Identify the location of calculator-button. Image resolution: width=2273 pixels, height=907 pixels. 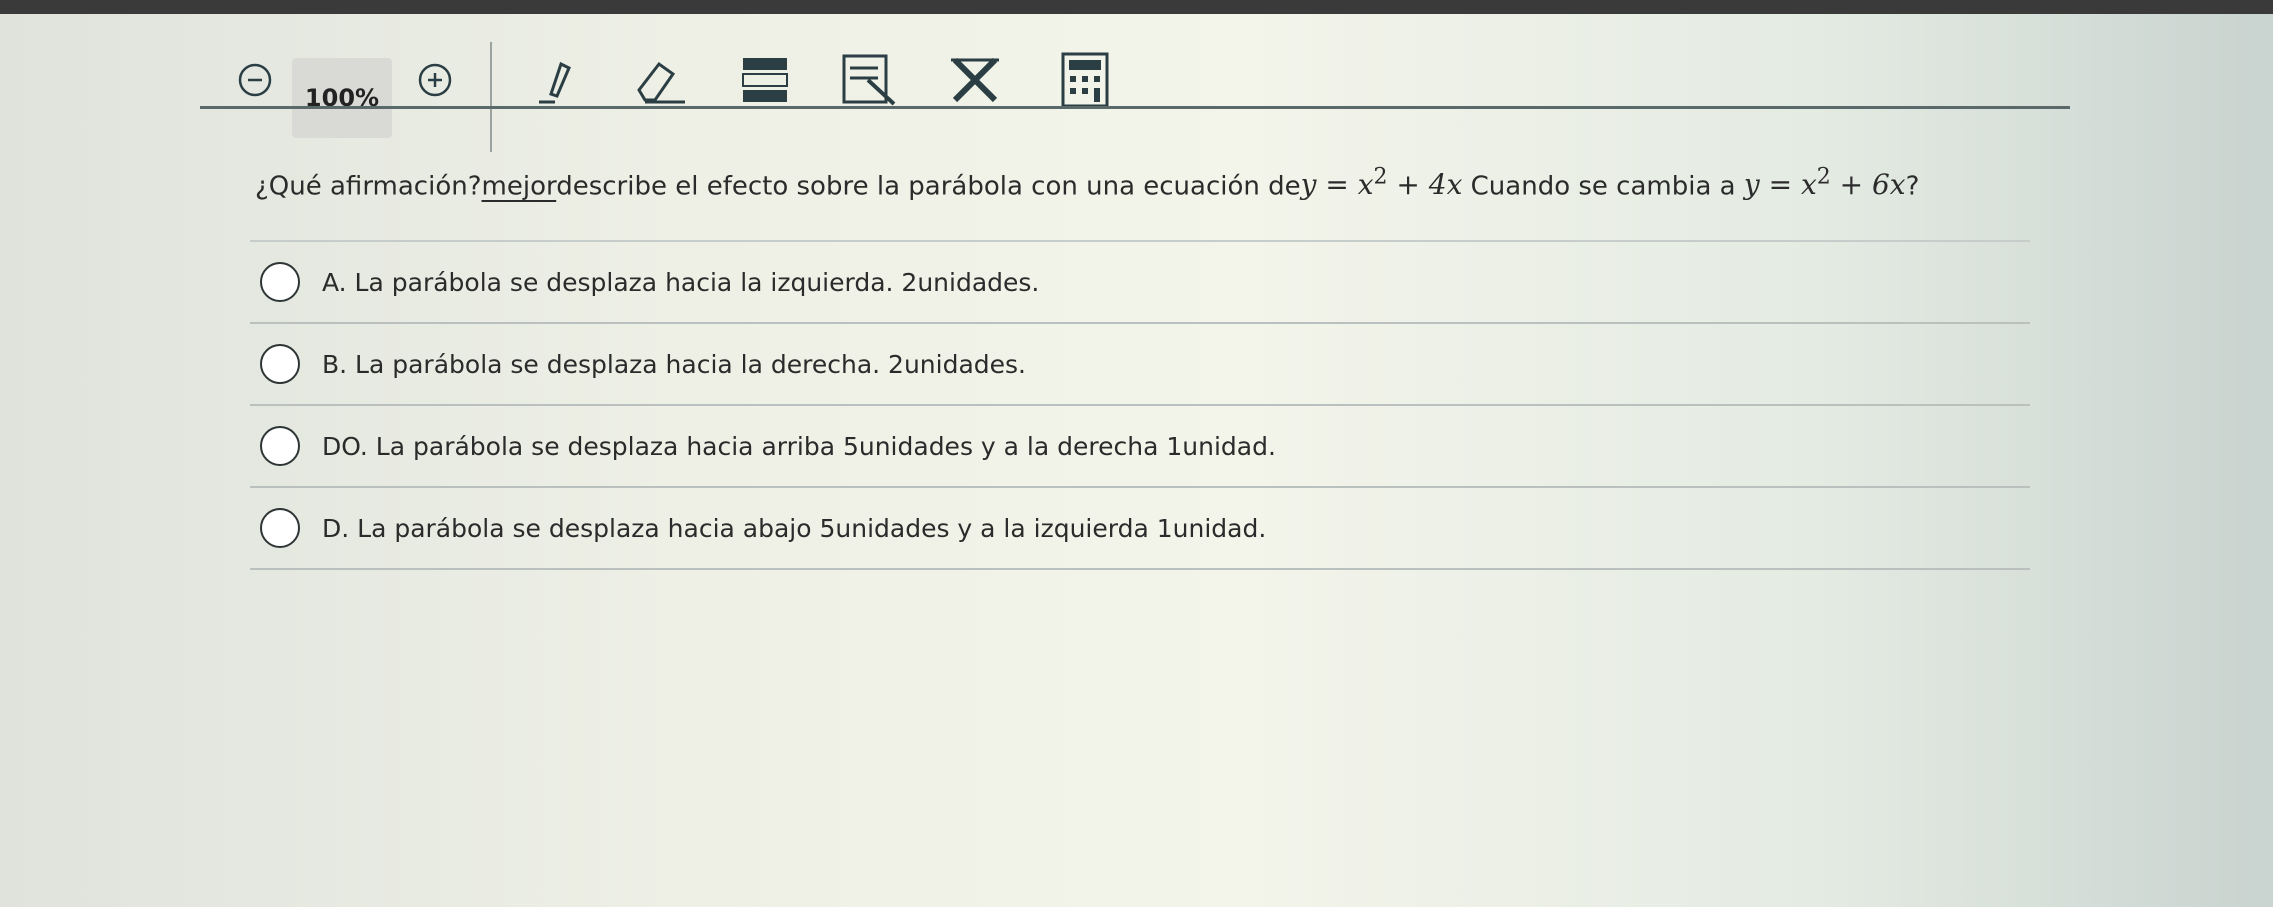
(1085, 80).